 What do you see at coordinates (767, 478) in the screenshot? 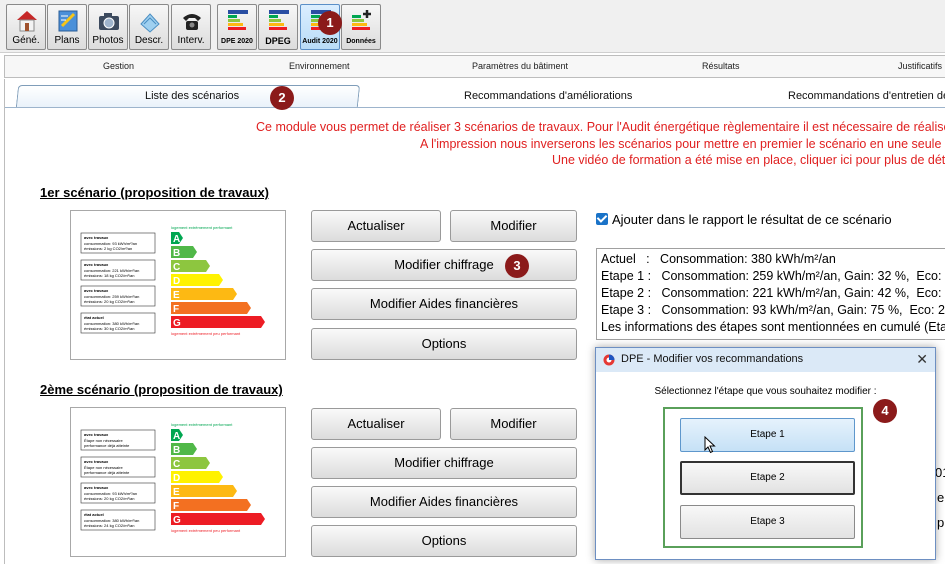
I see `etape-2-button: Etape 2` at bounding box center [767, 478].